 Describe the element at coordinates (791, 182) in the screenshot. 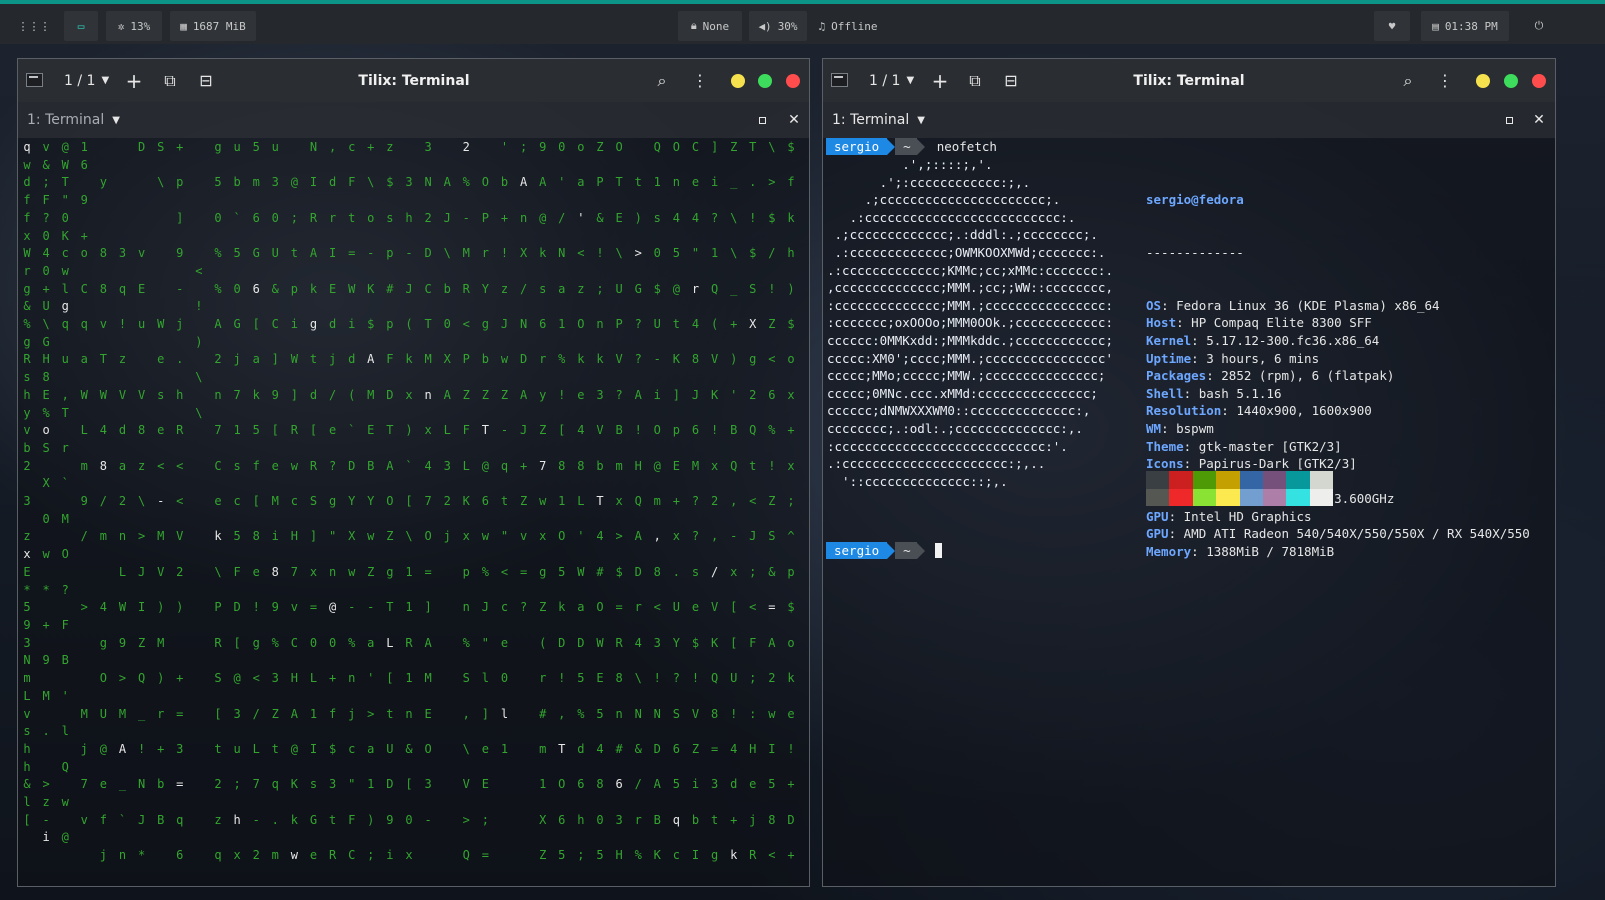

I see `matrix-char: f` at that location.